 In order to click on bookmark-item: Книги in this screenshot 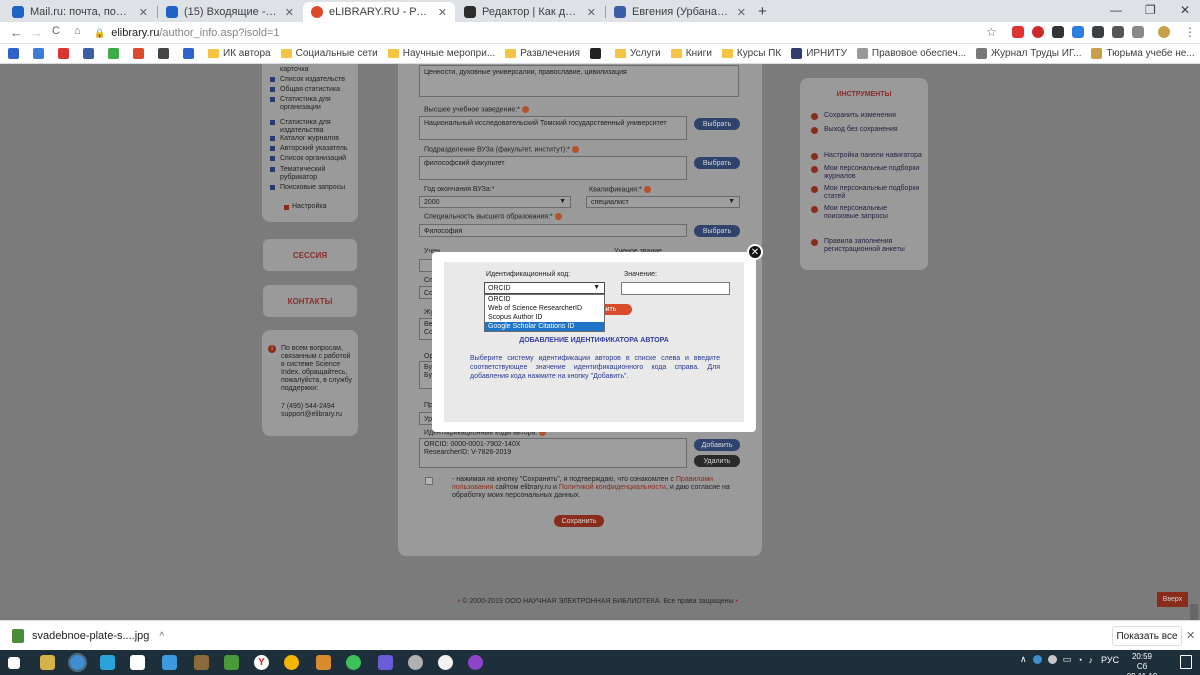, I will do `click(691, 53)`.